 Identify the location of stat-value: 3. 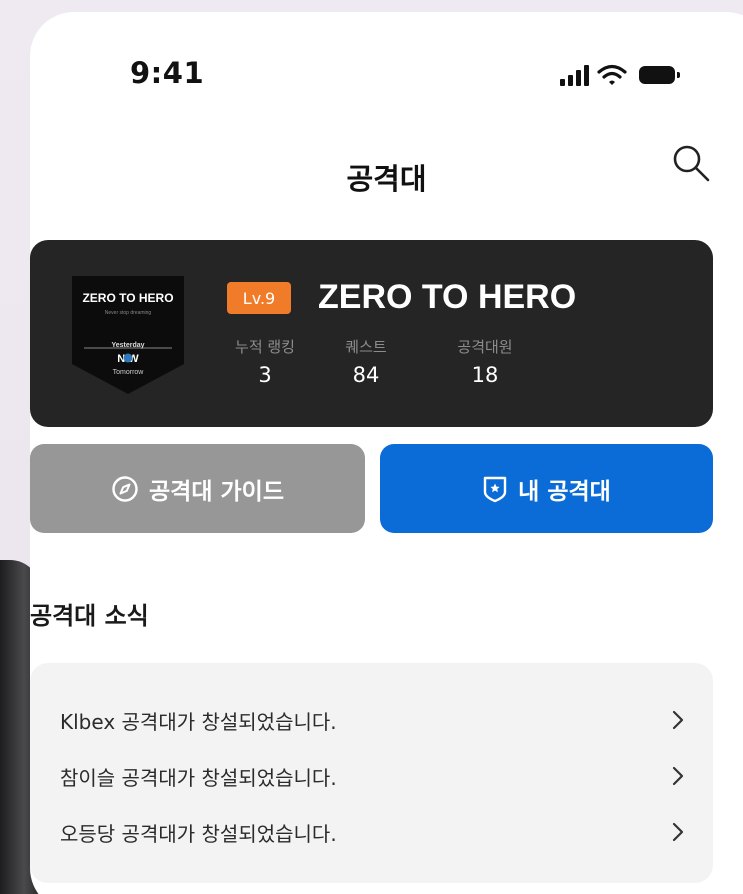
(265, 375).